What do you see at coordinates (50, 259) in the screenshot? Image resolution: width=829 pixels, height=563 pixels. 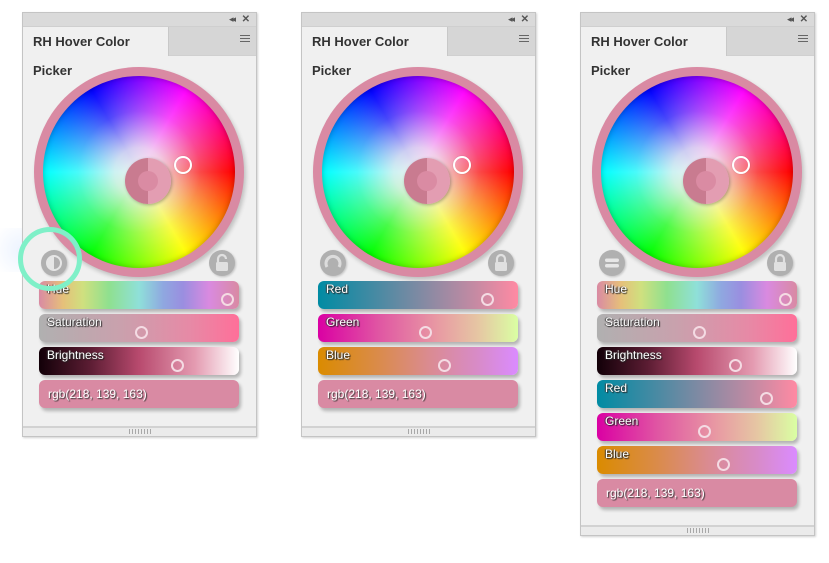 I see `highlight-ring` at bounding box center [50, 259].